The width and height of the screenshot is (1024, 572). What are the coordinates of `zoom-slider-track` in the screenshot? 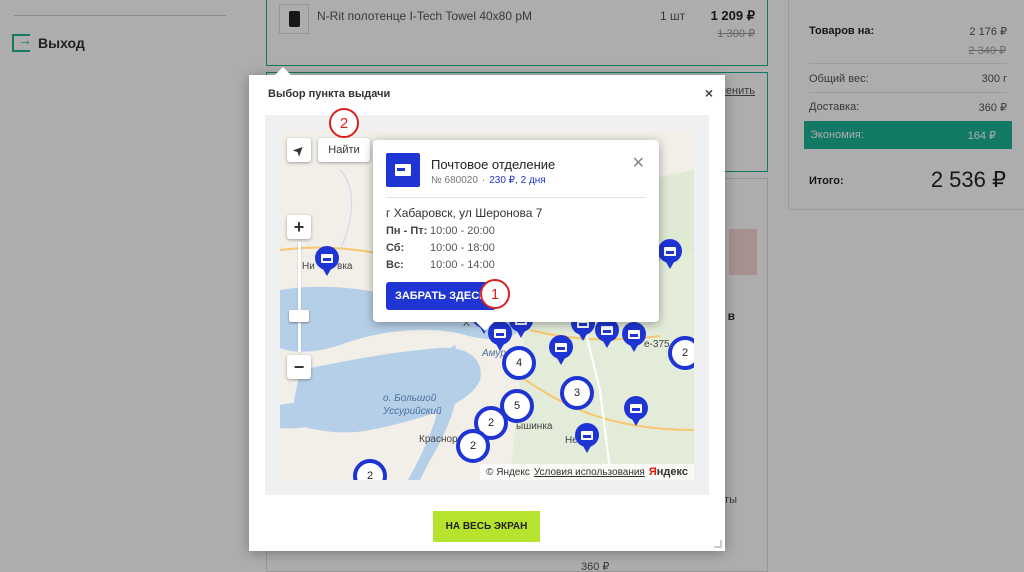 It's located at (299, 297).